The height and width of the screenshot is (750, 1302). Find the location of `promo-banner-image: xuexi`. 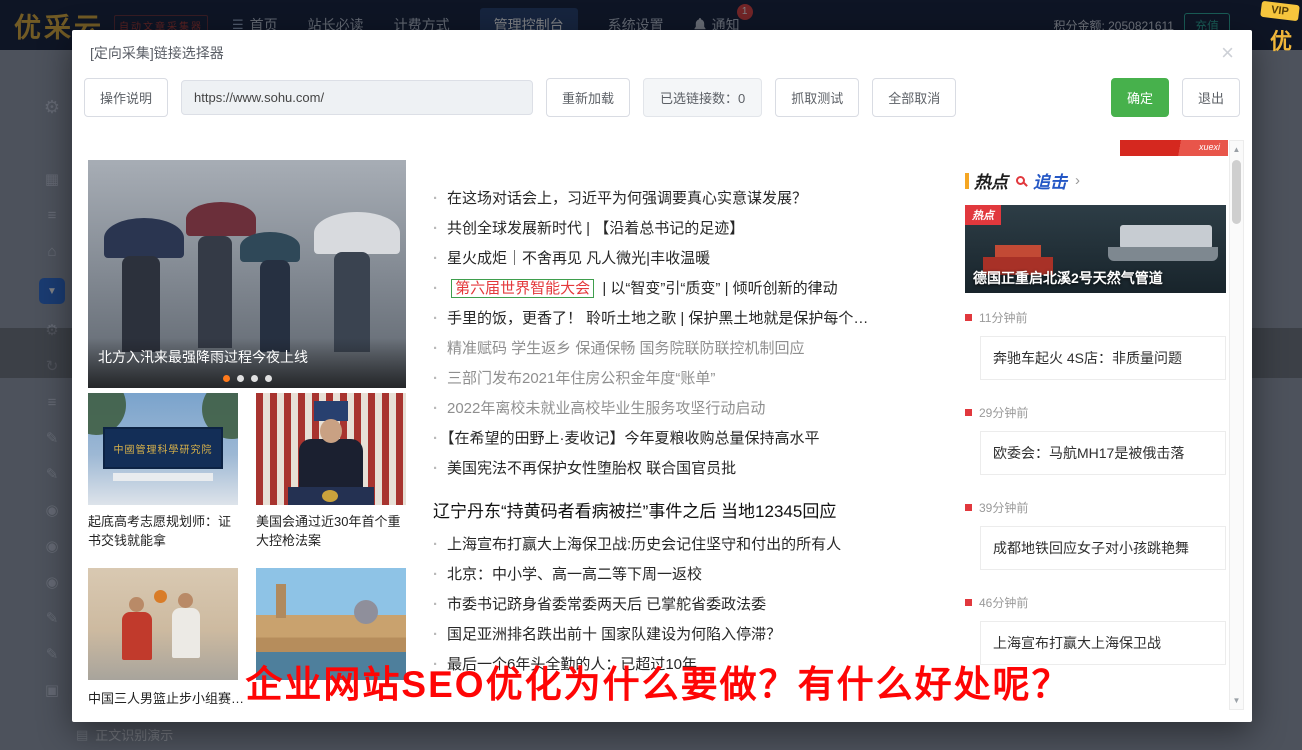

promo-banner-image: xuexi is located at coordinates (1174, 148).